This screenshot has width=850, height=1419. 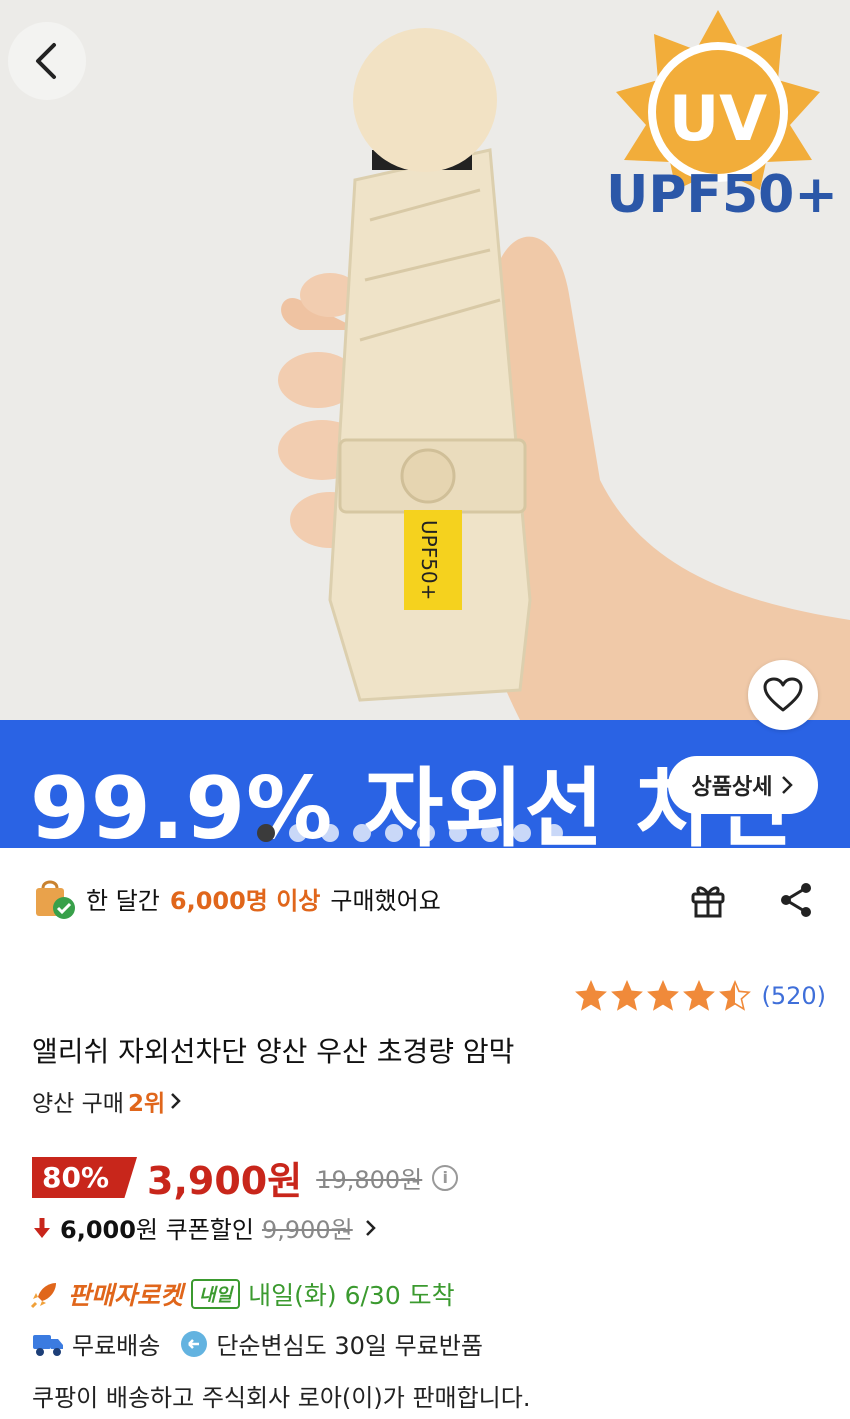 What do you see at coordinates (194, 1343) in the screenshot?
I see `return-icon` at bounding box center [194, 1343].